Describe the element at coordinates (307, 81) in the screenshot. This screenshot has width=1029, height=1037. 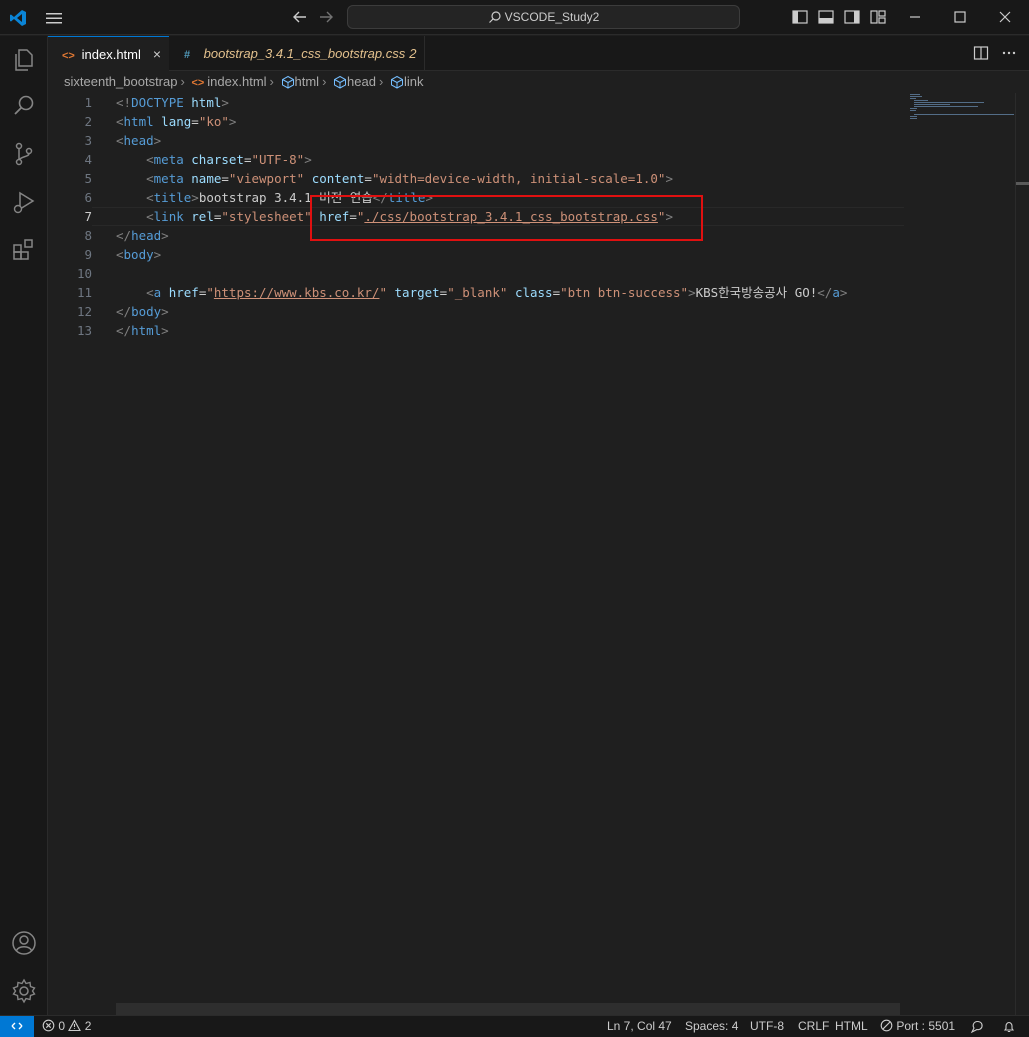
I see `breadcrumb-html: html` at that location.